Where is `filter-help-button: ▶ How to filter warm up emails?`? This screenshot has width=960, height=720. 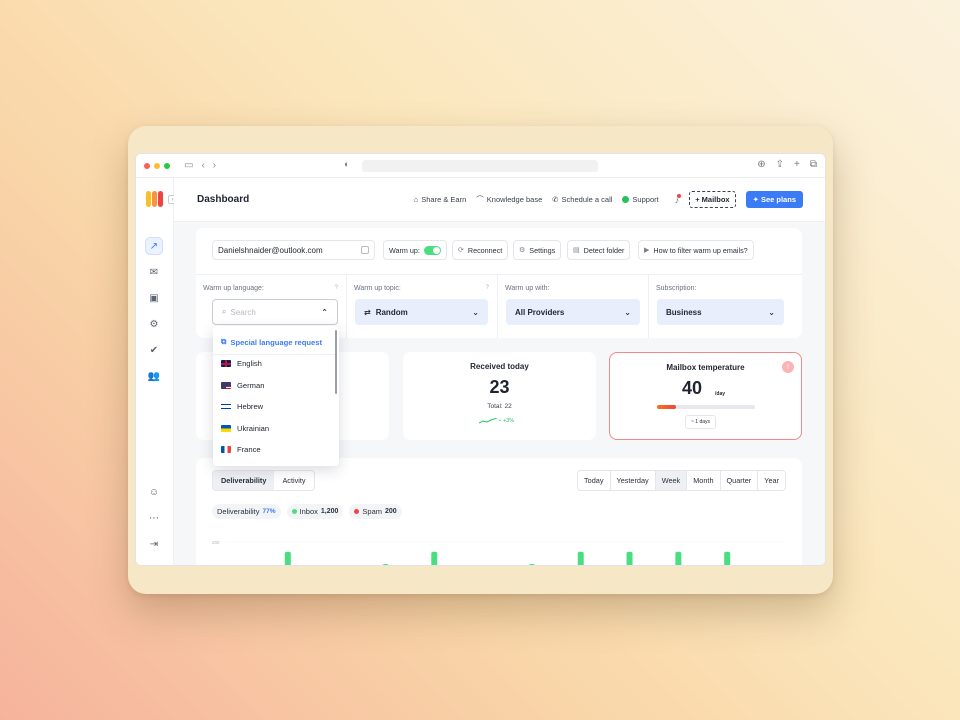
filter-help-button: ▶ How to filter warm up emails? is located at coordinates (696, 250).